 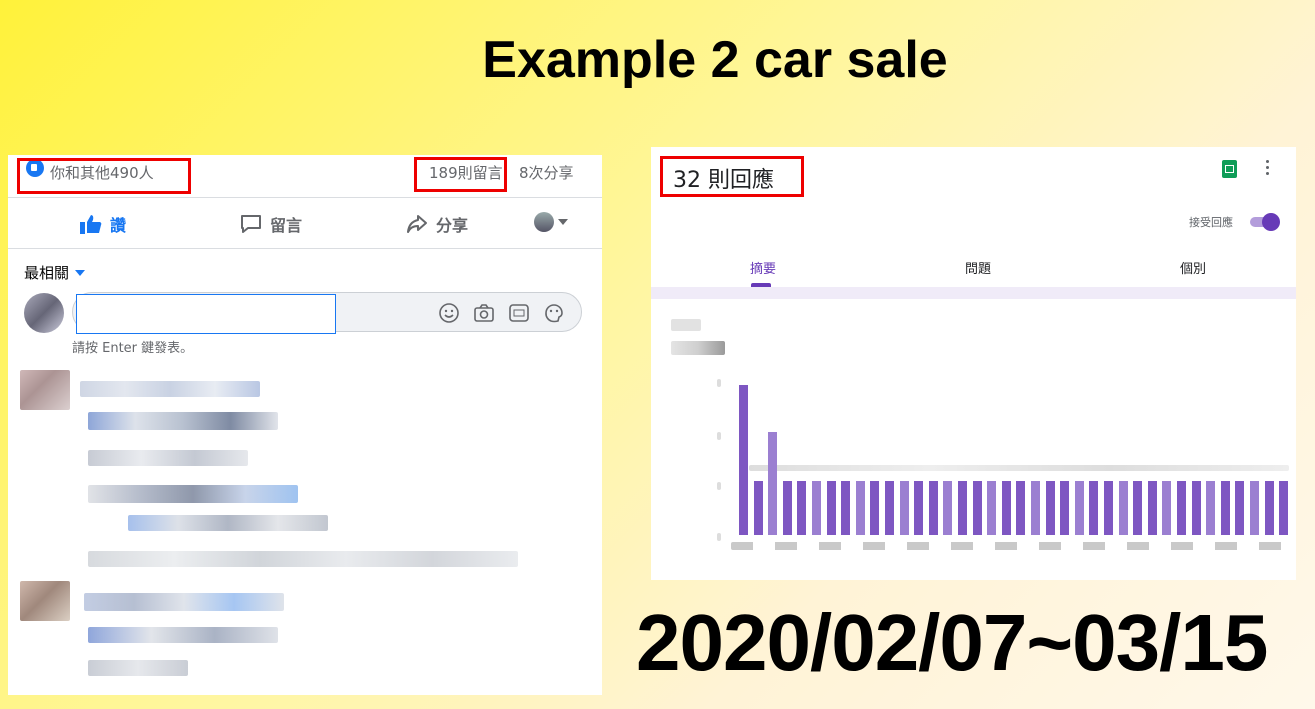 I want to click on comment-label: 留言, so click(x=286, y=225).